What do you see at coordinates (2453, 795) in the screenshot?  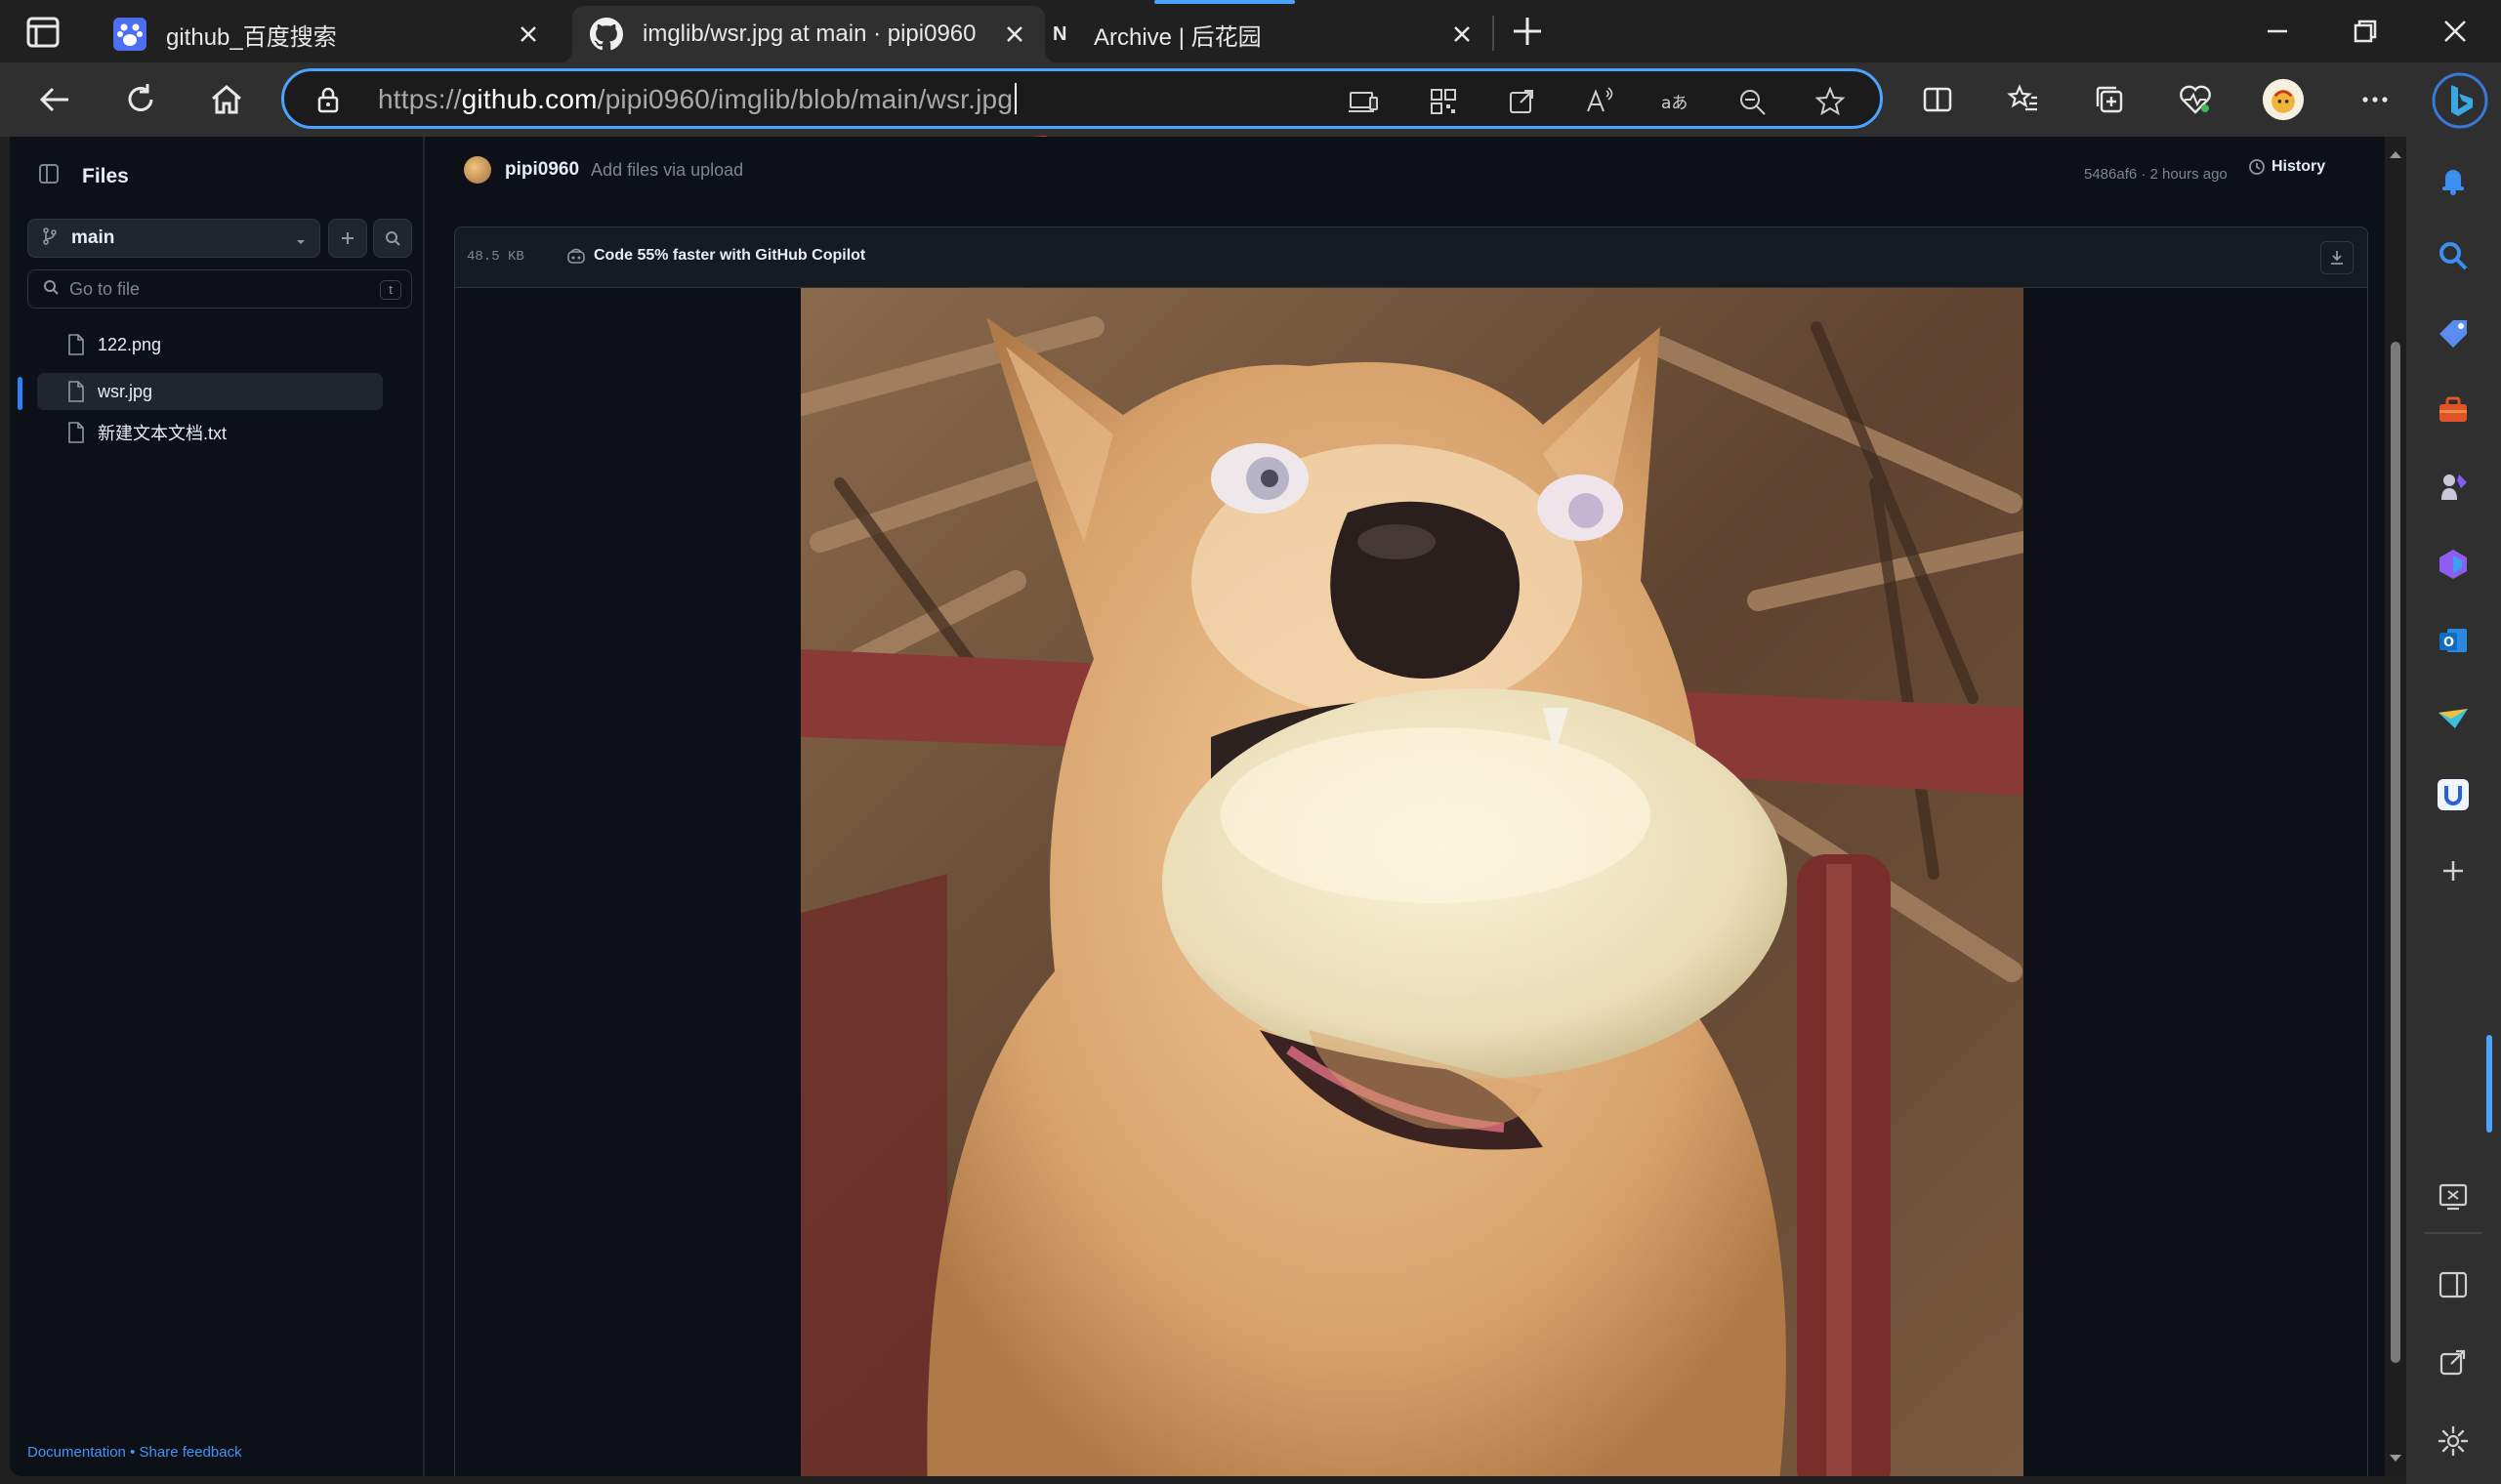 I see `u-extension-icon` at bounding box center [2453, 795].